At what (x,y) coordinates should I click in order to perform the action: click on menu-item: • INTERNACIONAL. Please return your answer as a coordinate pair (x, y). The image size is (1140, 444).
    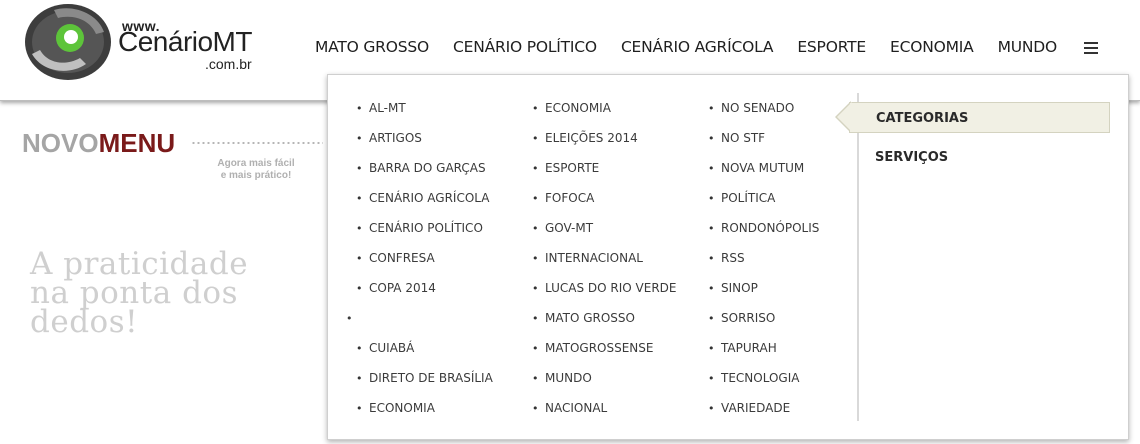
    Looking at the image, I should click on (604, 266).